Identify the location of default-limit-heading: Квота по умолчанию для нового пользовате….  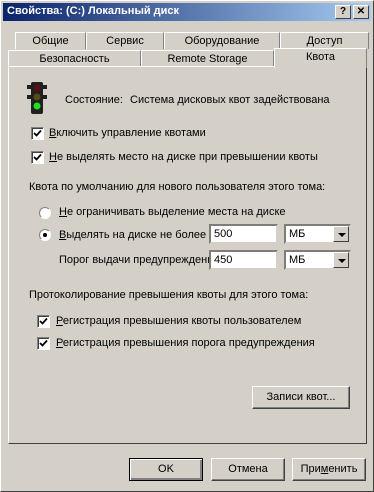
(177, 187).